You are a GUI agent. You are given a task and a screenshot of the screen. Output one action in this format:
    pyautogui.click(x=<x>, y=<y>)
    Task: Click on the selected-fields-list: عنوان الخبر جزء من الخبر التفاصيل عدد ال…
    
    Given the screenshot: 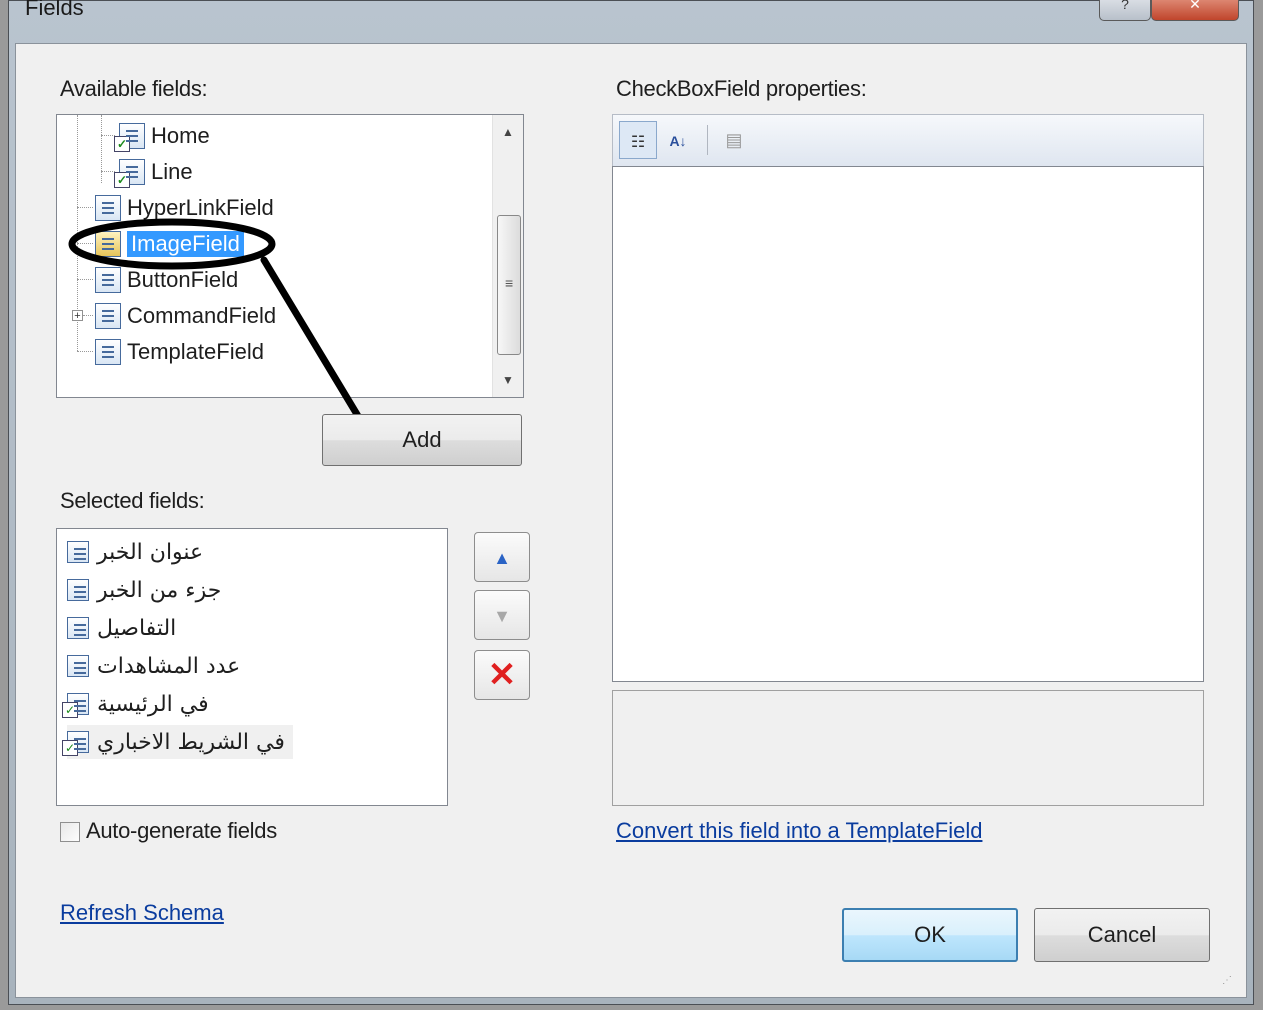 What is the action you would take?
    pyautogui.click(x=252, y=667)
    